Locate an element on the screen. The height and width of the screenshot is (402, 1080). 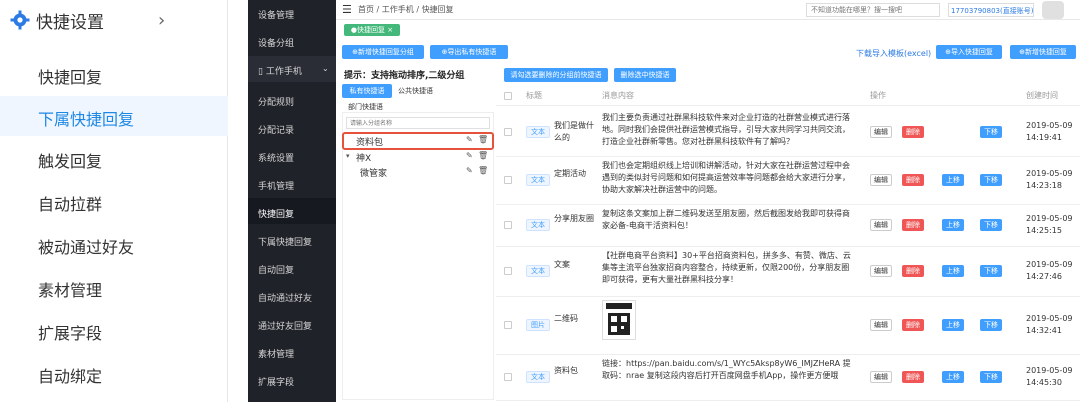
header-created: 创建时间 is located at coordinates (1042, 95).